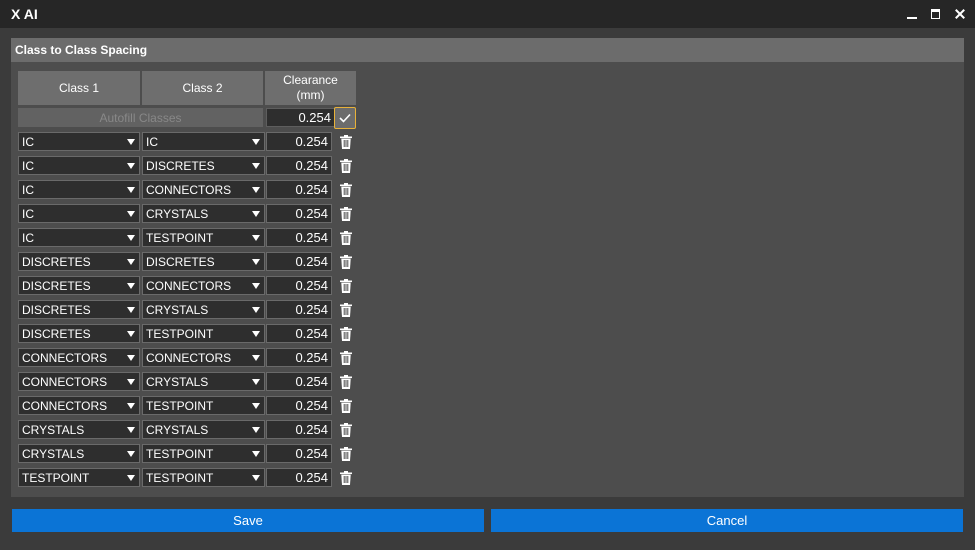  I want to click on autofill-row: Autofill Classes 0.254, so click(187, 118).